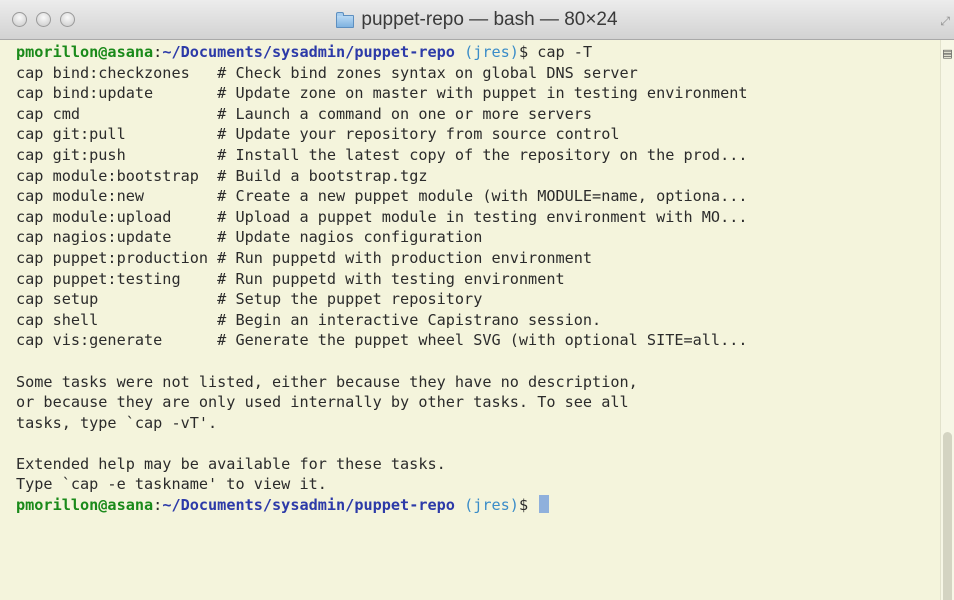 The image size is (954, 600). What do you see at coordinates (489, 19) in the screenshot?
I see `window-title: puppet-repo — bash — 80×24` at bounding box center [489, 19].